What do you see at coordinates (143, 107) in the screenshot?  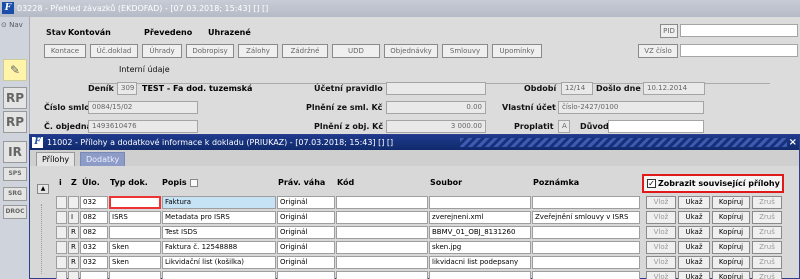 I see `cislo-smlouvy-field: 0084/15/02` at bounding box center [143, 107].